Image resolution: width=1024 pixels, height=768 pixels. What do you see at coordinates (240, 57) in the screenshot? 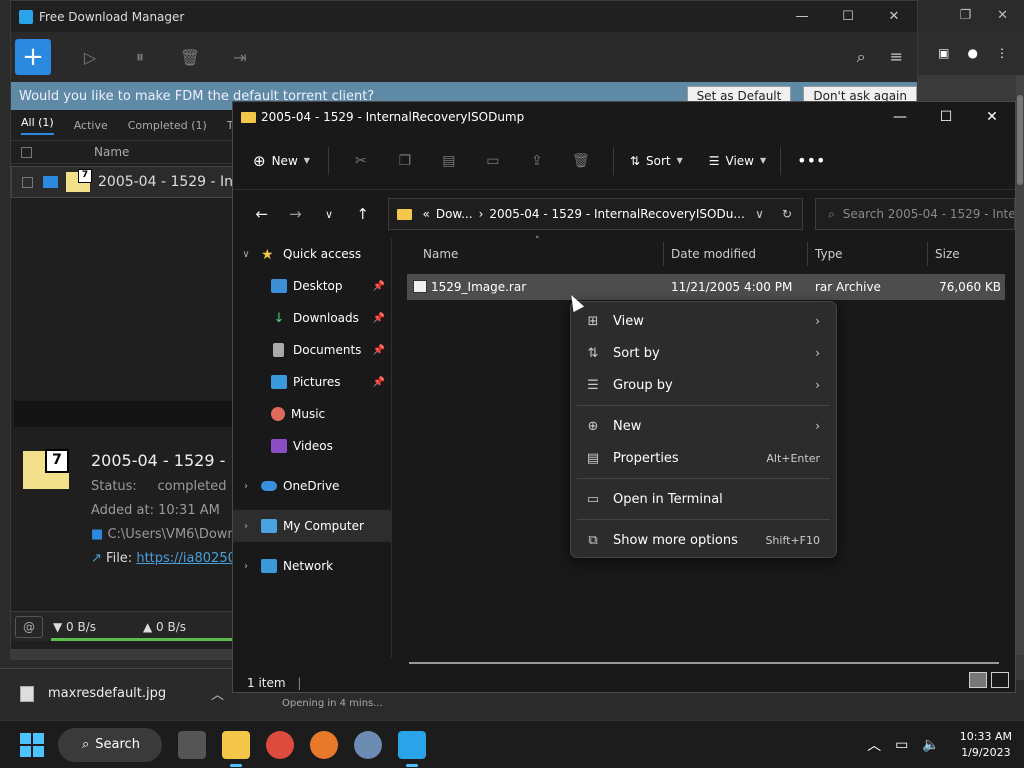
I see `move-icon: ⇥` at bounding box center [240, 57].